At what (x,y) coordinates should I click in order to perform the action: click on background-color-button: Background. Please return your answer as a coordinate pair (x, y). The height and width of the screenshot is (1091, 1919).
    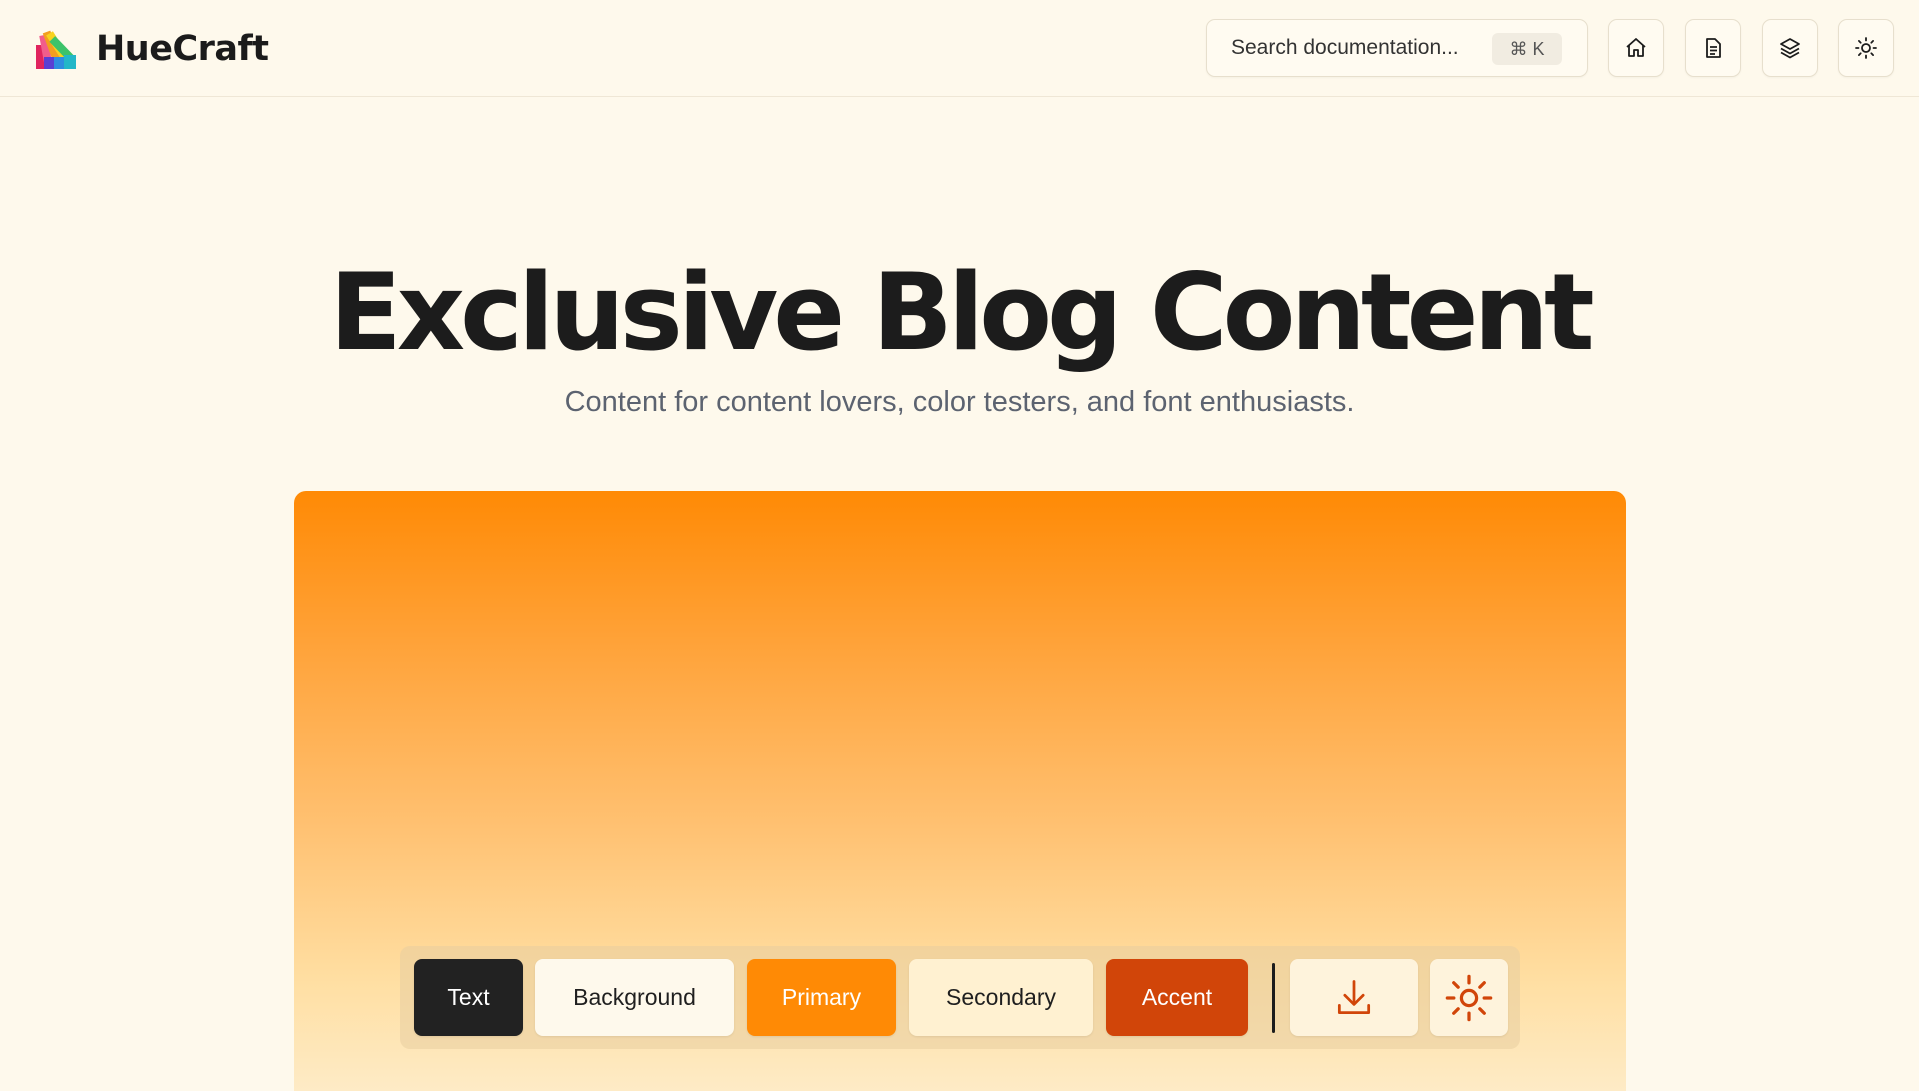
    Looking at the image, I should click on (634, 997).